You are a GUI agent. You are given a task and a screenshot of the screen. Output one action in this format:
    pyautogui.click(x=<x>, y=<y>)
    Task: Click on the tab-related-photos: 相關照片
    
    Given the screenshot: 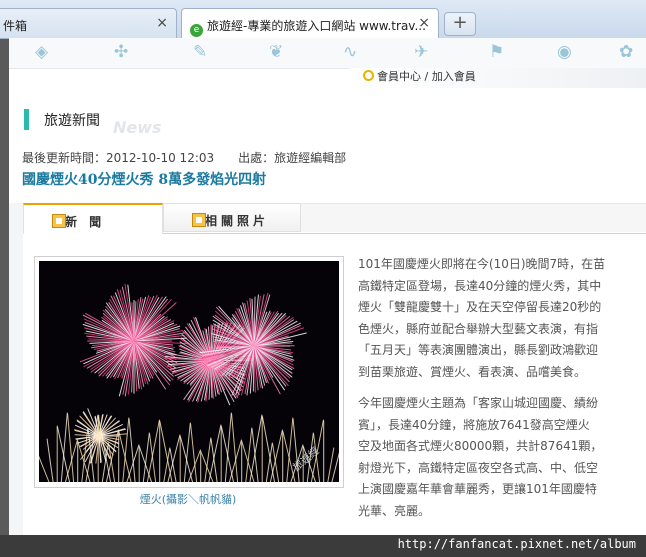 What is the action you would take?
    pyautogui.click(x=232, y=217)
    